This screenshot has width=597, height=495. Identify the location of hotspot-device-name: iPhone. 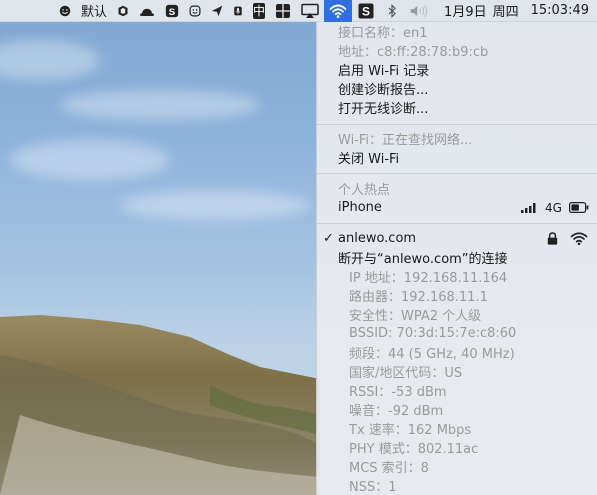
(360, 207).